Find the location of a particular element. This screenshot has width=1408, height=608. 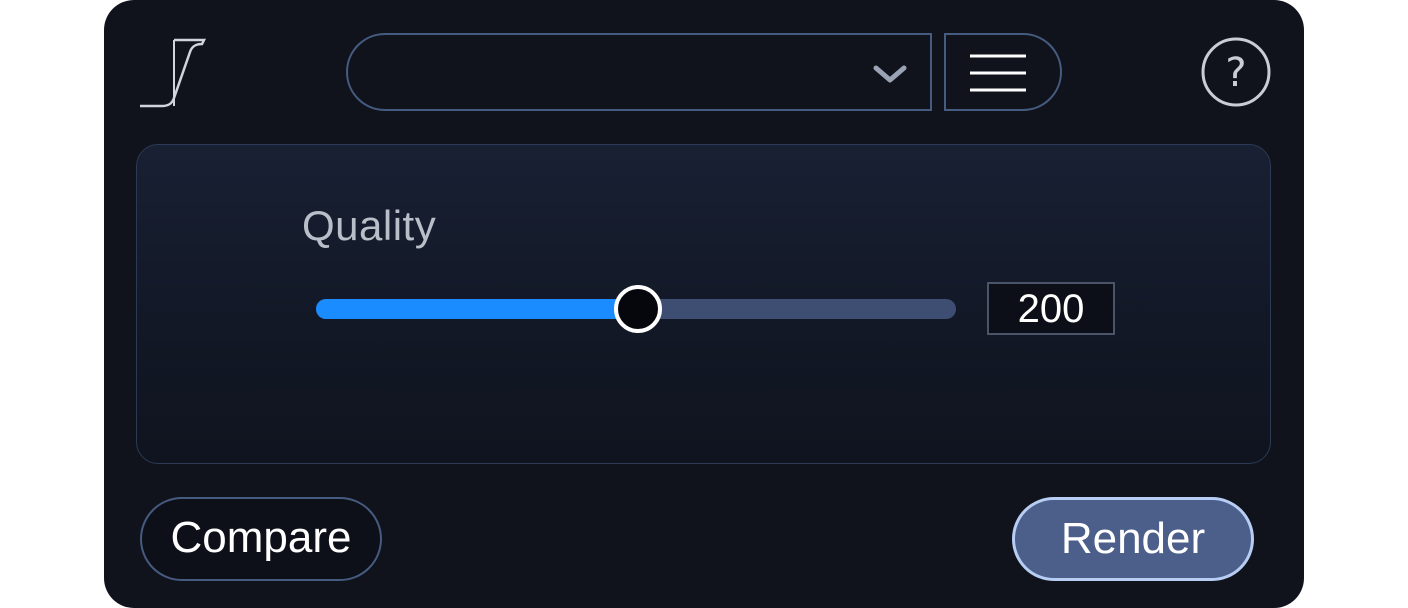

preset-dropdown is located at coordinates (639, 72).